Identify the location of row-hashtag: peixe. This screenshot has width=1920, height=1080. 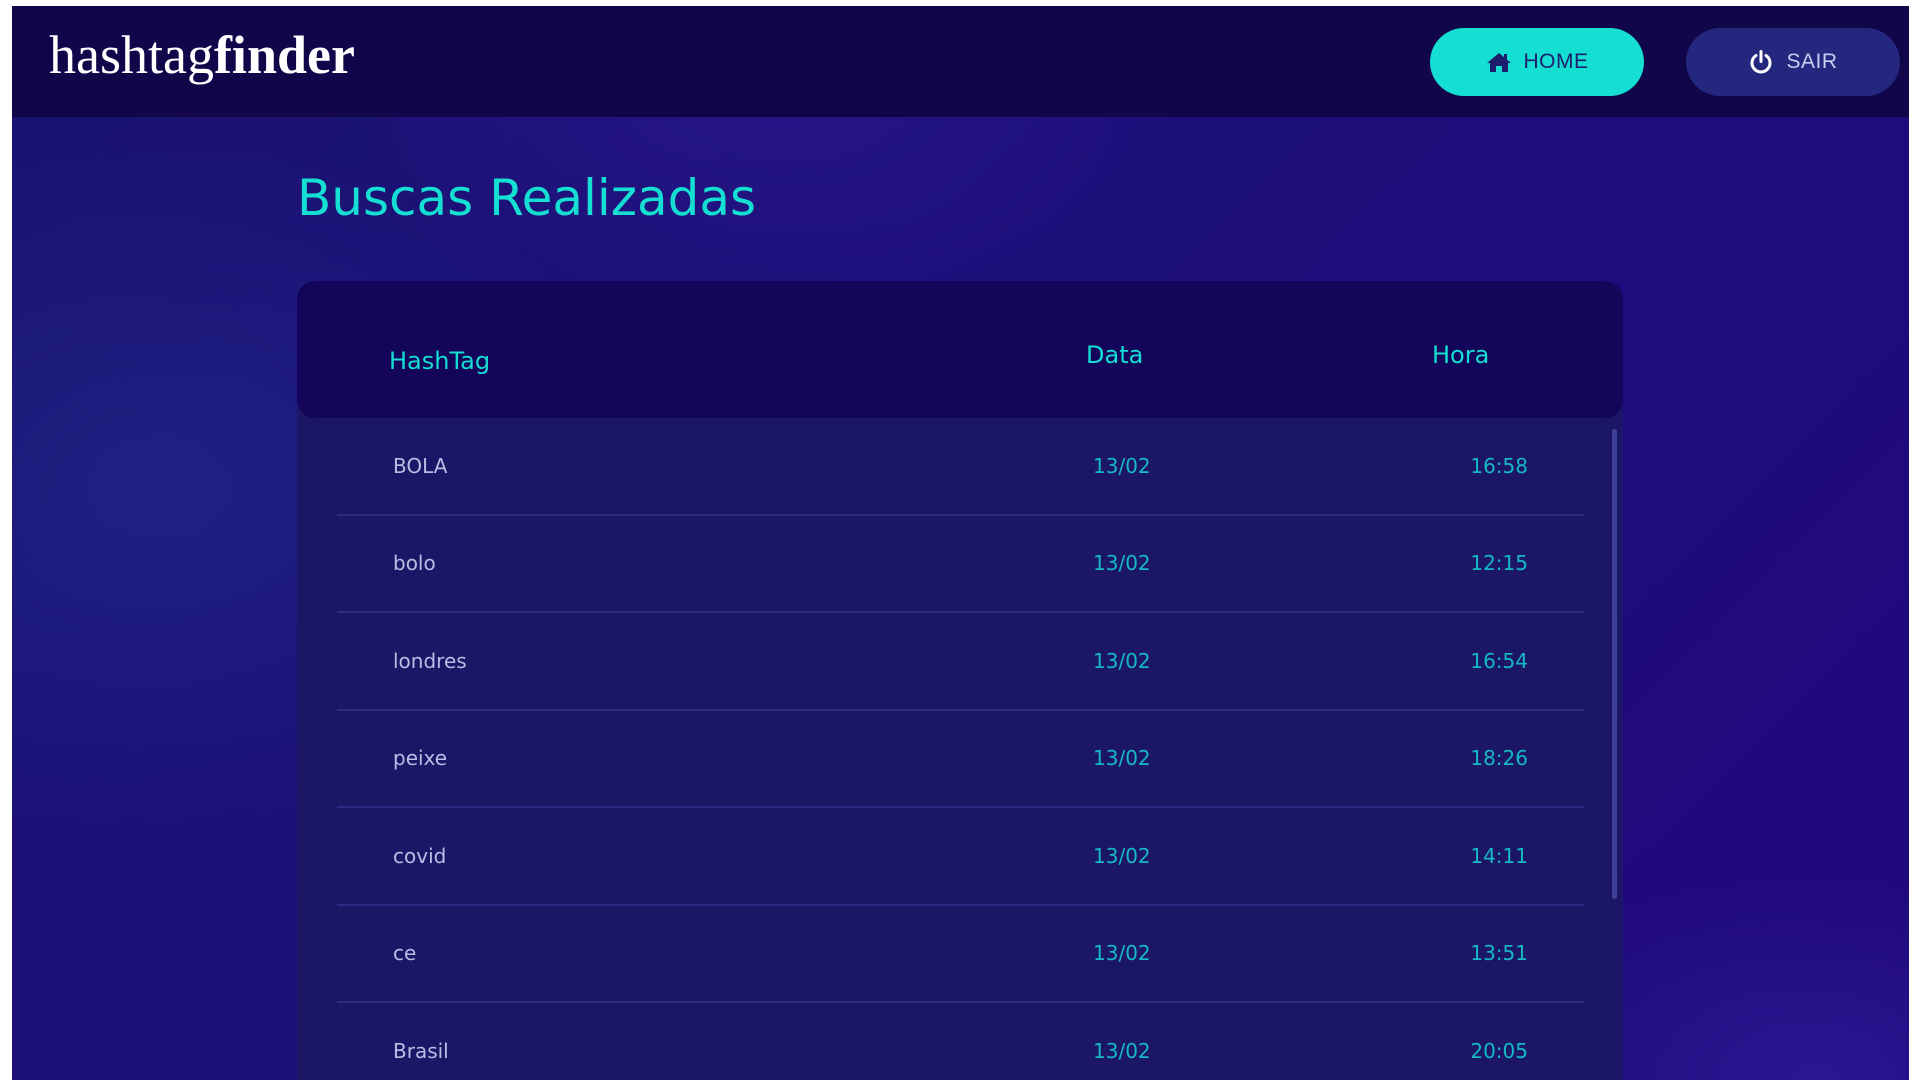
(420, 758).